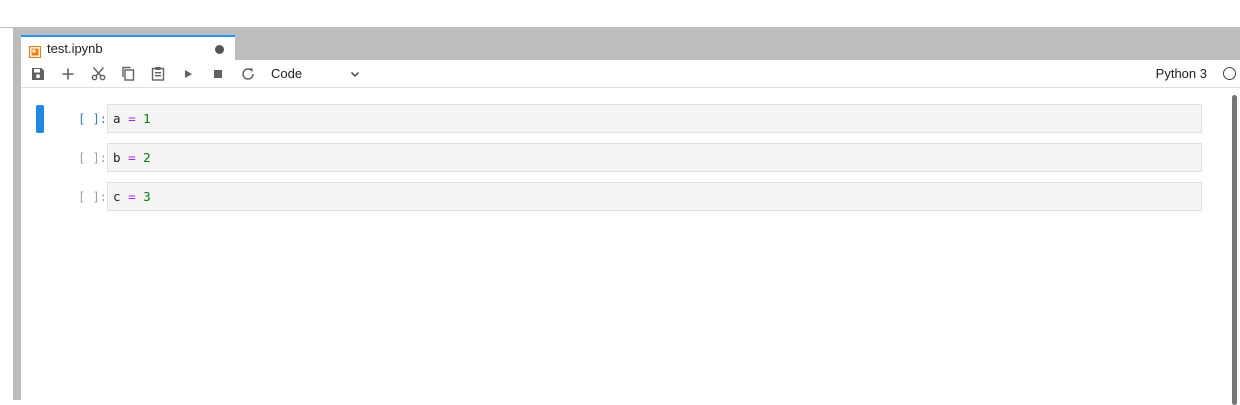  I want to click on cell-type-dropdown: Code, so click(316, 74).